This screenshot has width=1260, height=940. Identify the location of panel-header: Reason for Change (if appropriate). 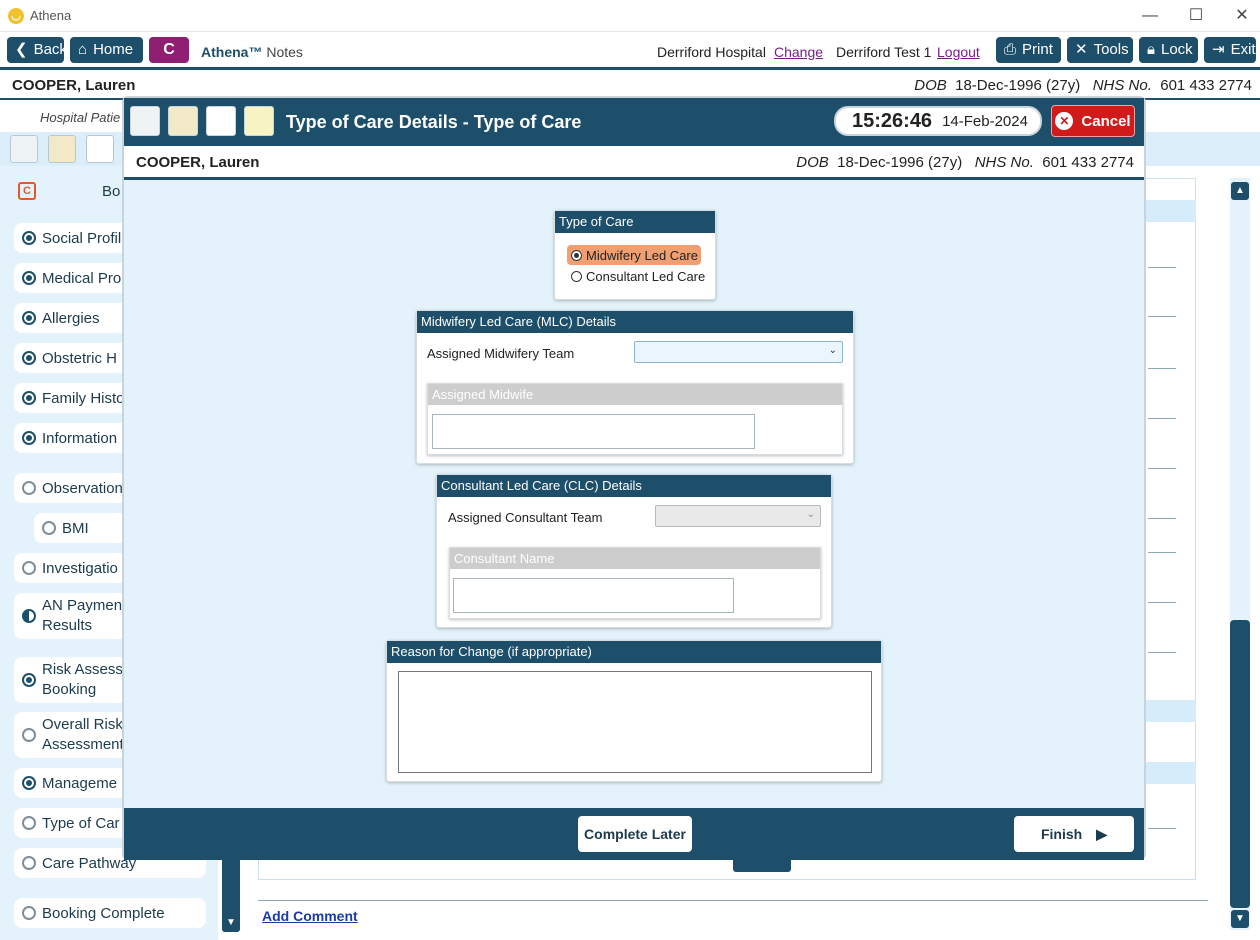
(634, 652).